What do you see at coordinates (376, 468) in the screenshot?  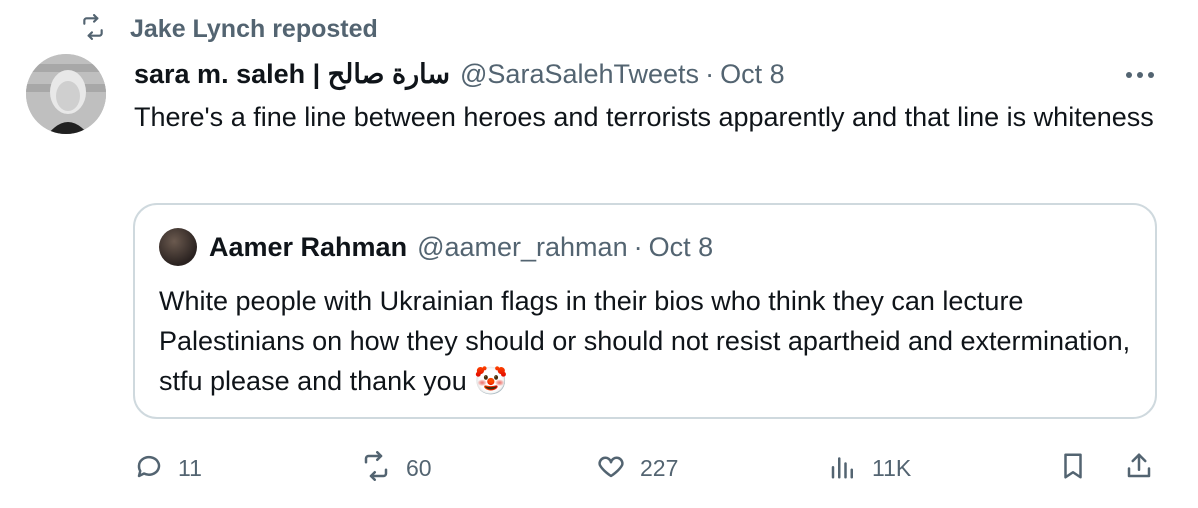 I see `retweet-icon` at bounding box center [376, 468].